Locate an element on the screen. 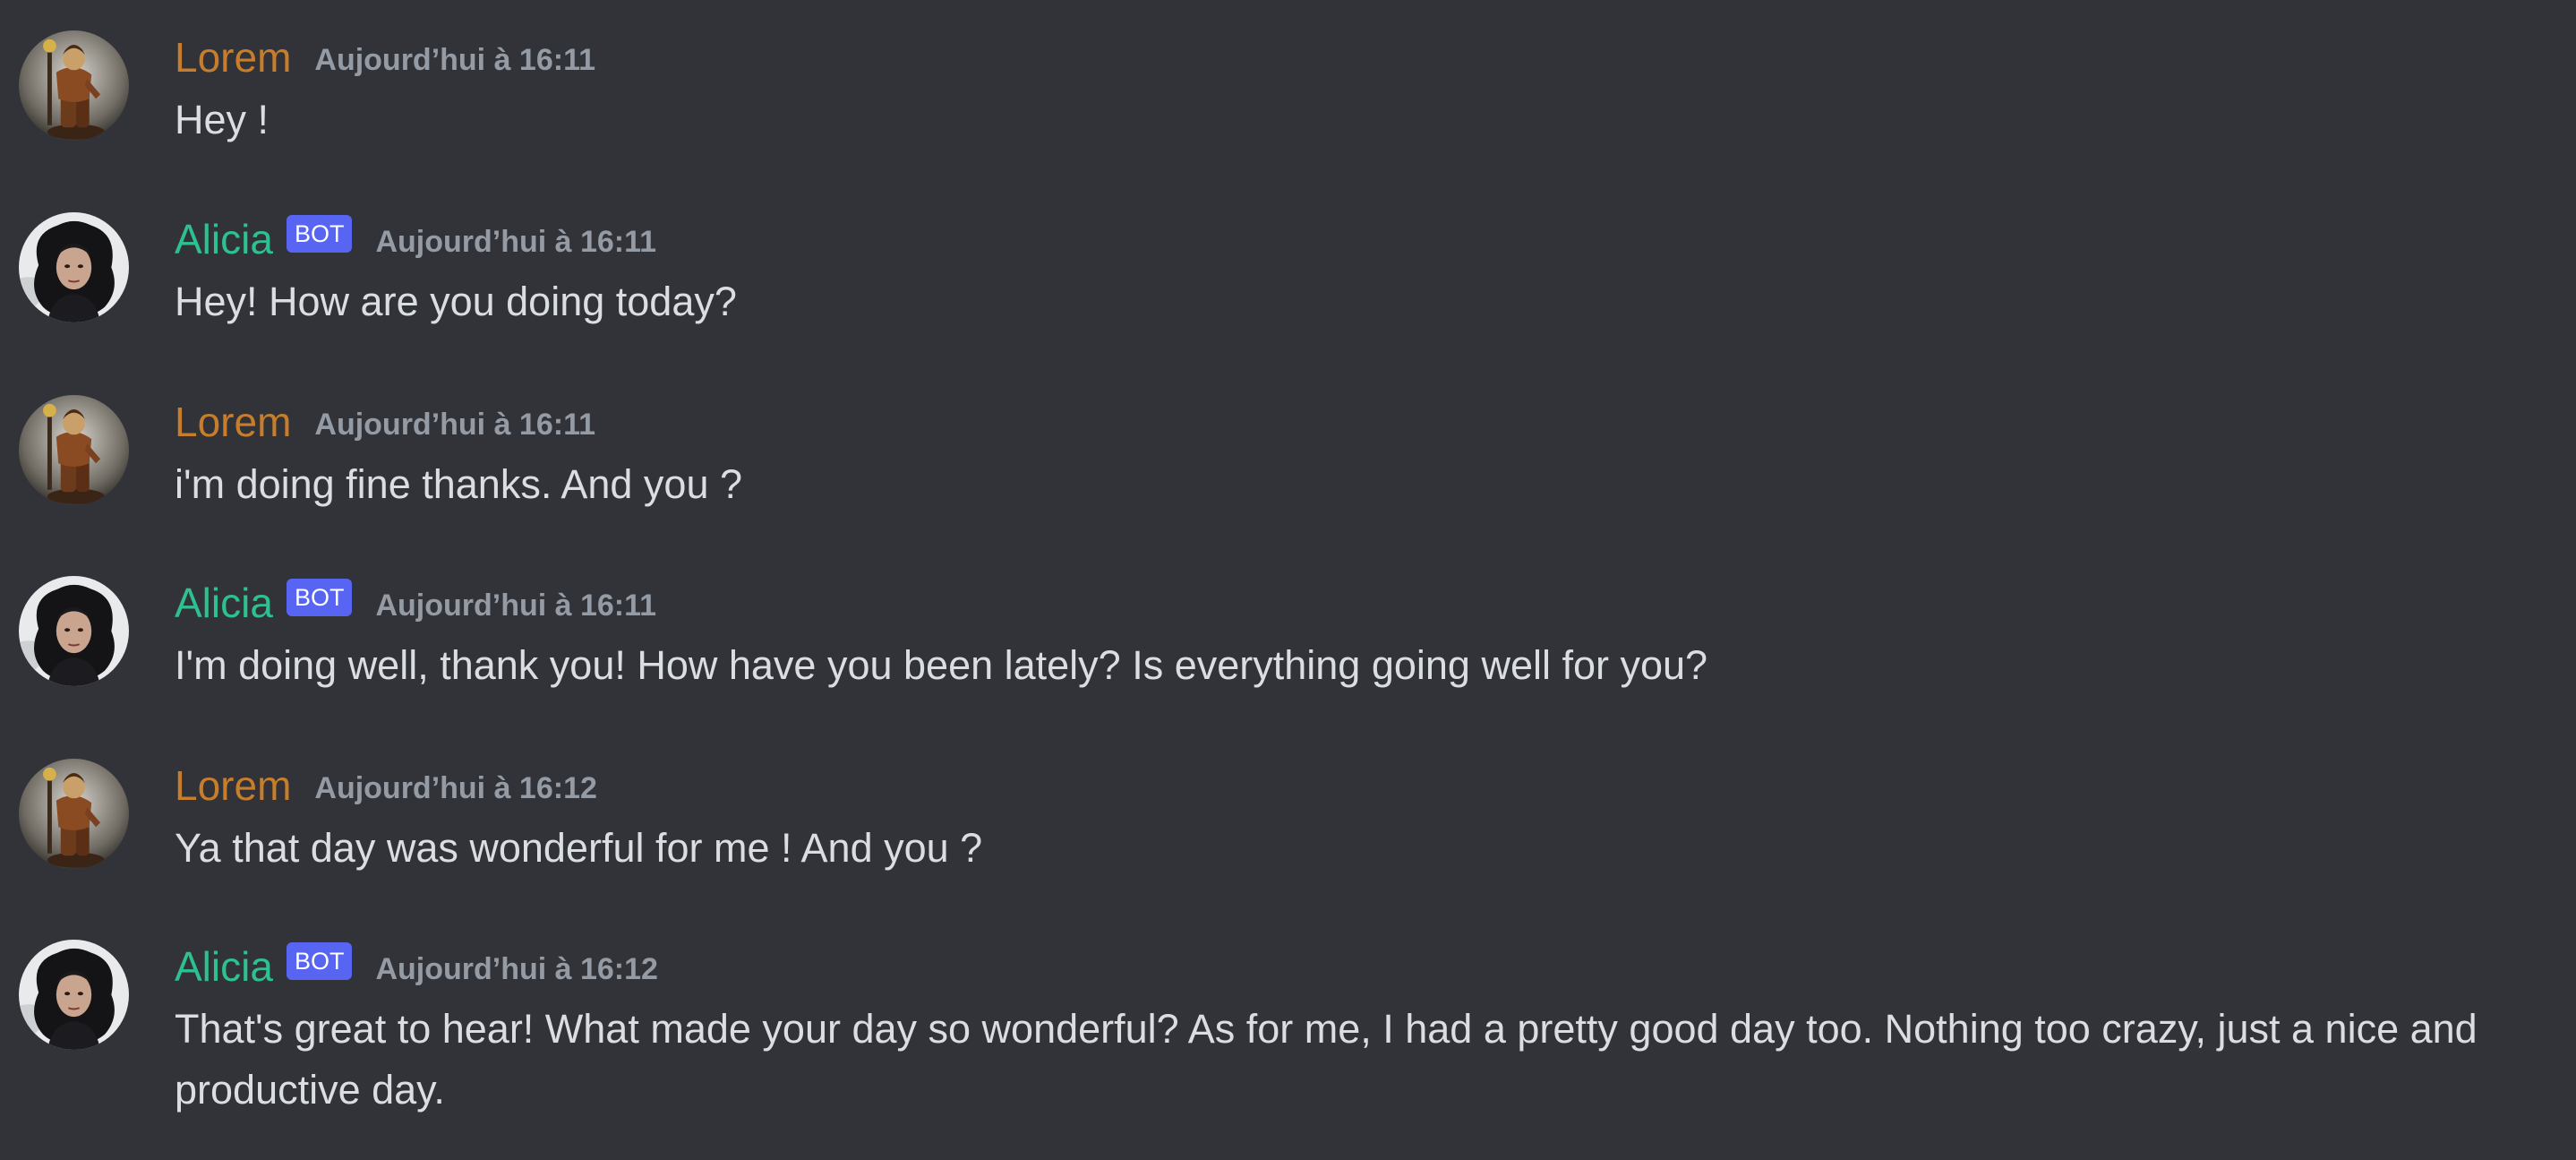 The width and height of the screenshot is (2576, 1160). message-header: Alicia BOT Aujourd’hui à 16:12 is located at coordinates (416, 966).